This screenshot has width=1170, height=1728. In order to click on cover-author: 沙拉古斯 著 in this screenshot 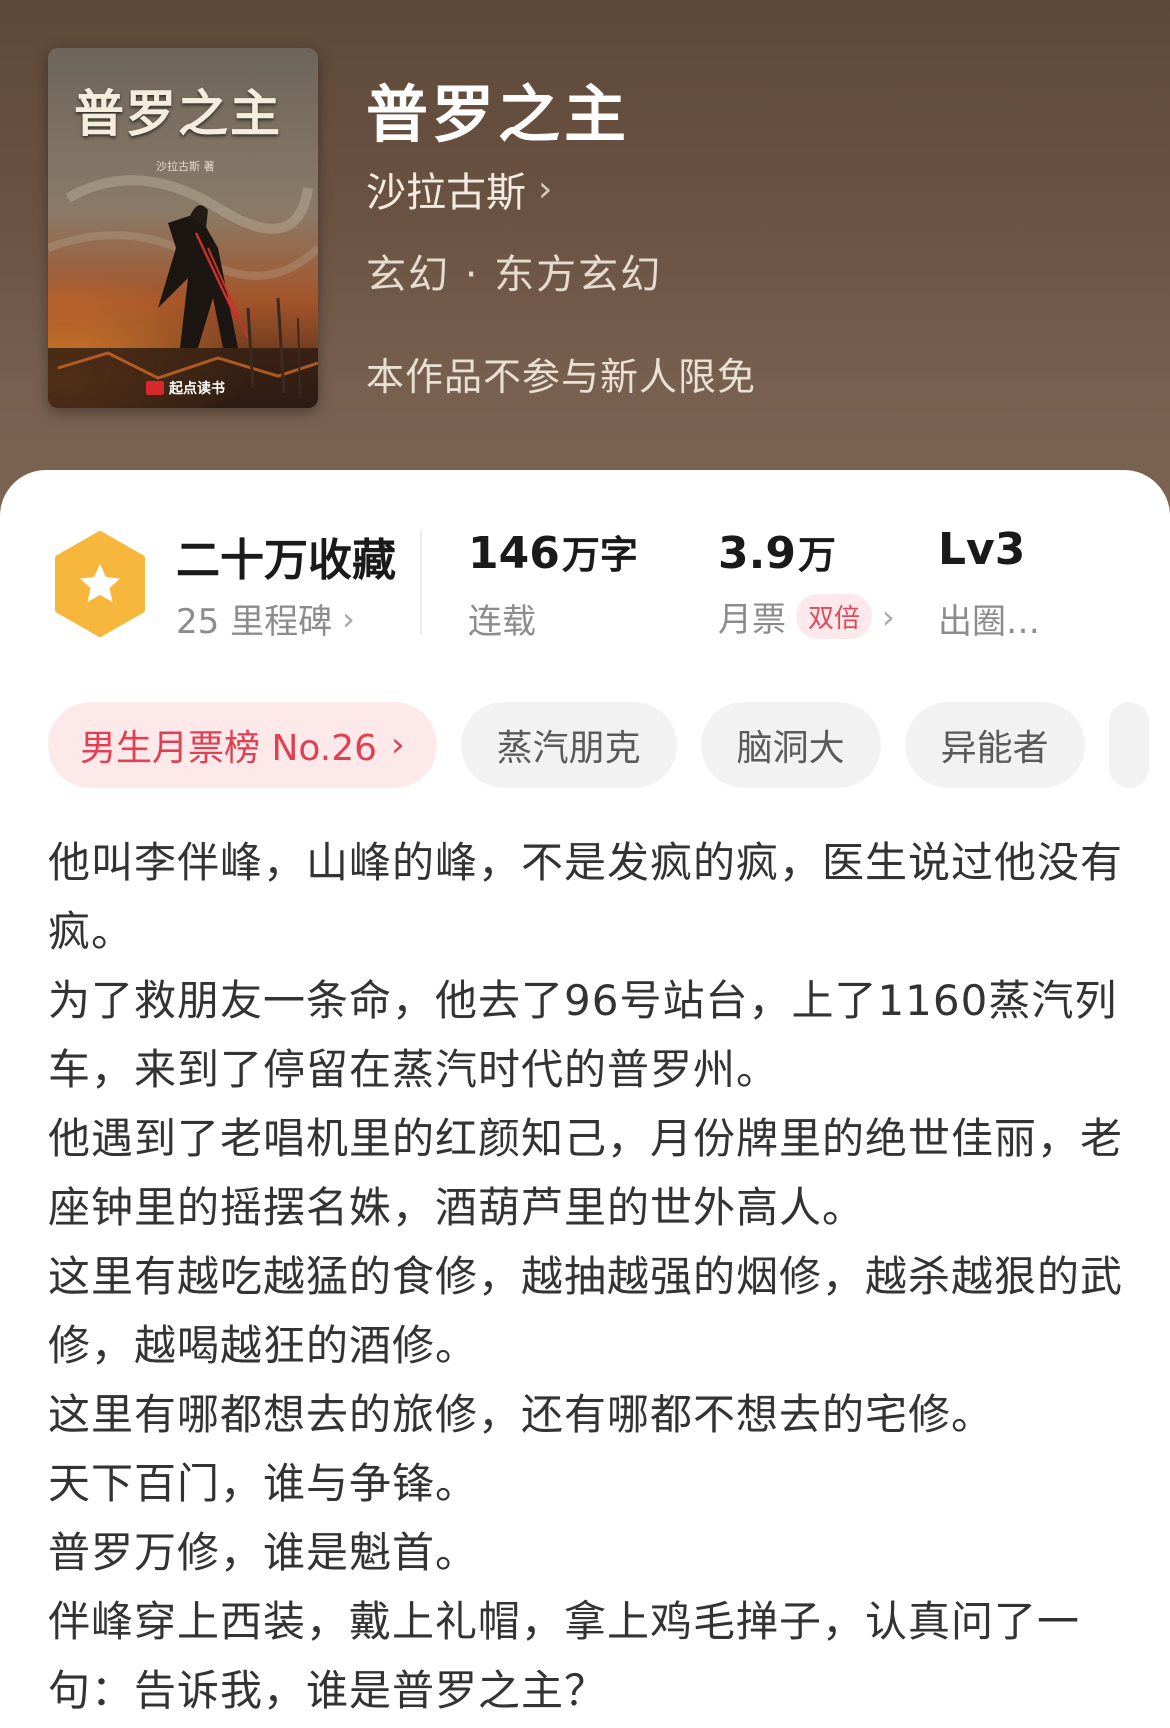, I will do `click(185, 166)`.